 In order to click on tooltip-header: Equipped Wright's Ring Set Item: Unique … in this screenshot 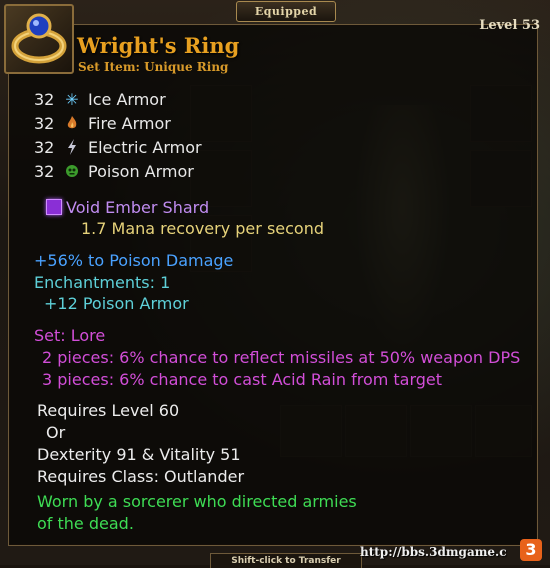, I will do `click(275, 40)`.